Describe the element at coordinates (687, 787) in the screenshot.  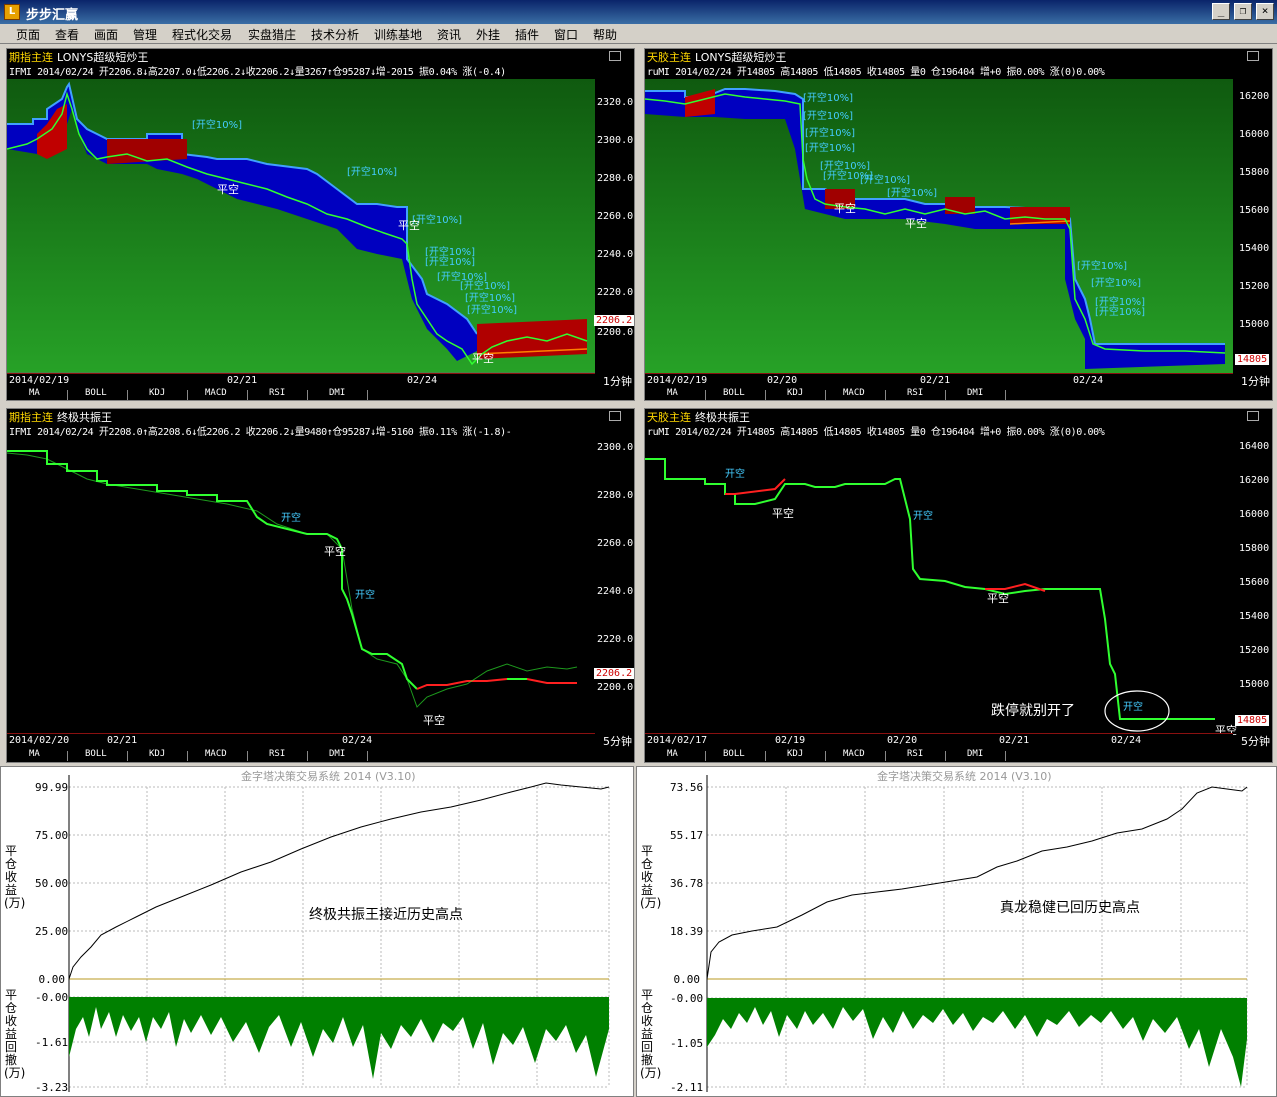
I see `y-tick: 73.56` at that location.